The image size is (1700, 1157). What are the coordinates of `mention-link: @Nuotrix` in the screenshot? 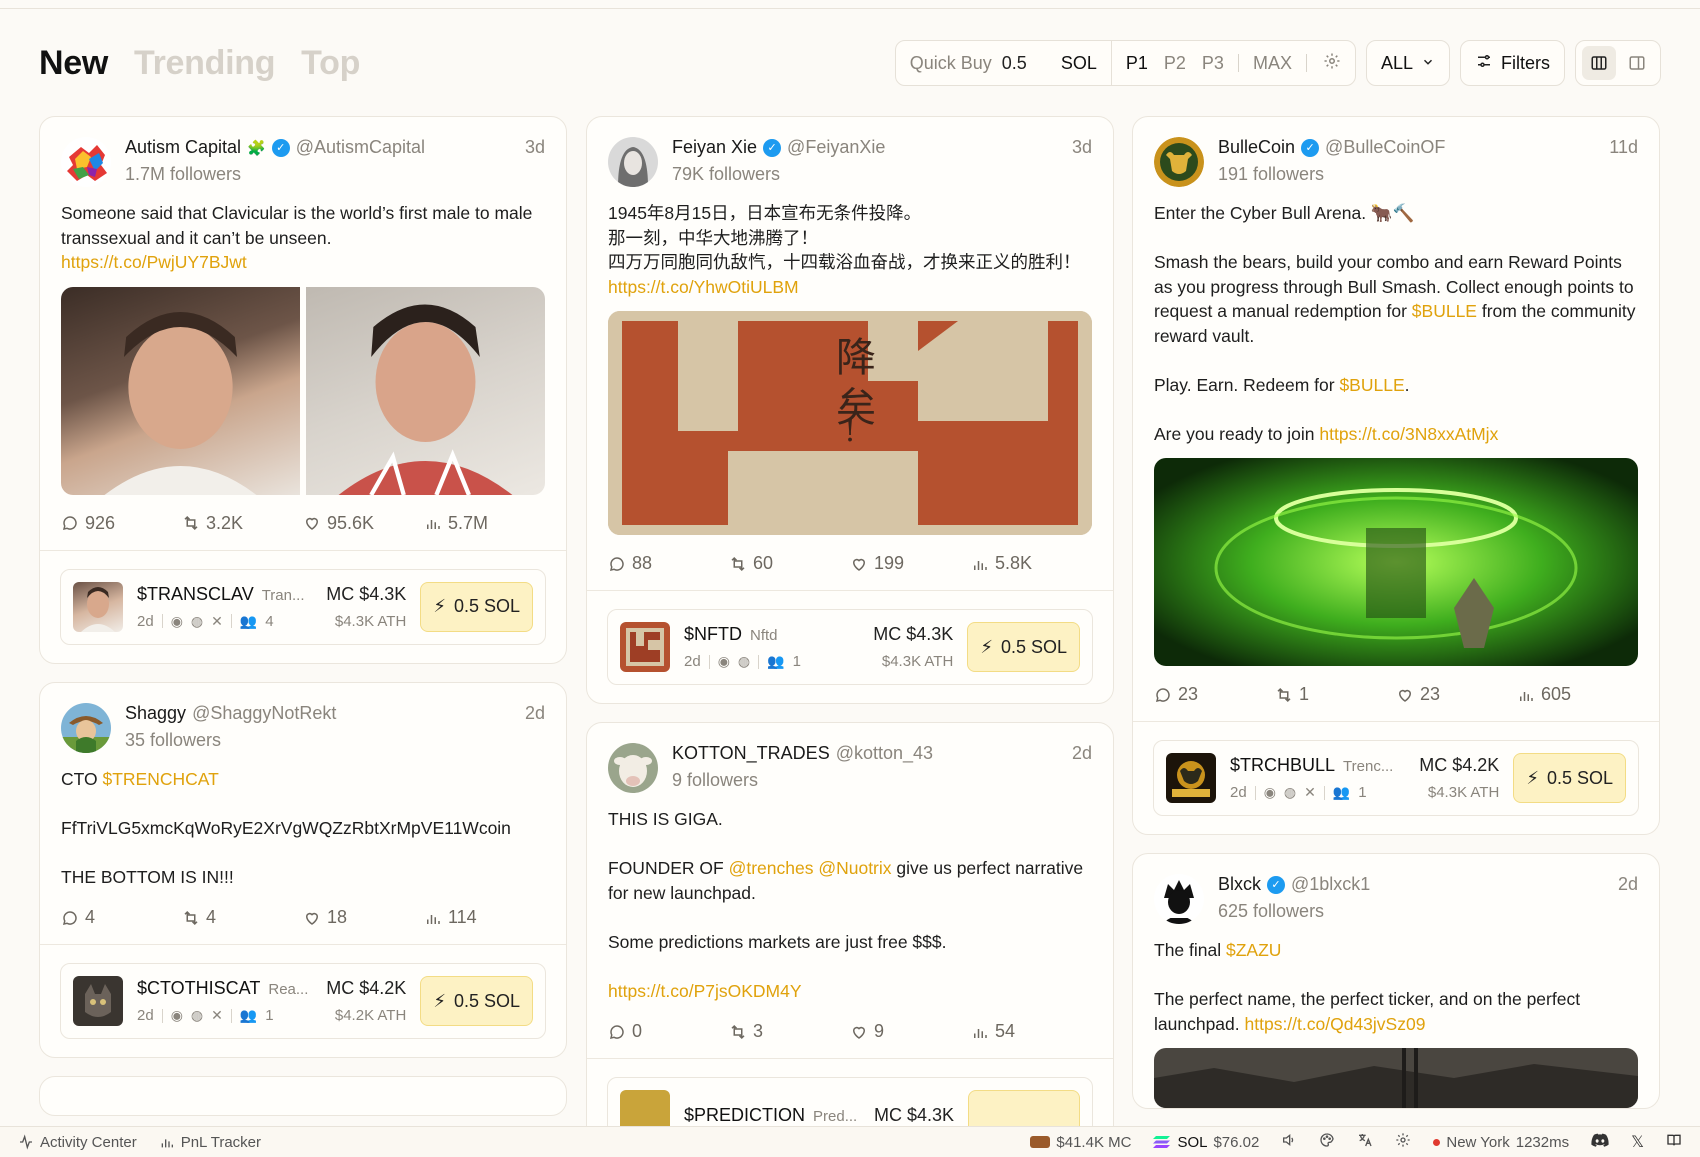 It's located at (854, 868).